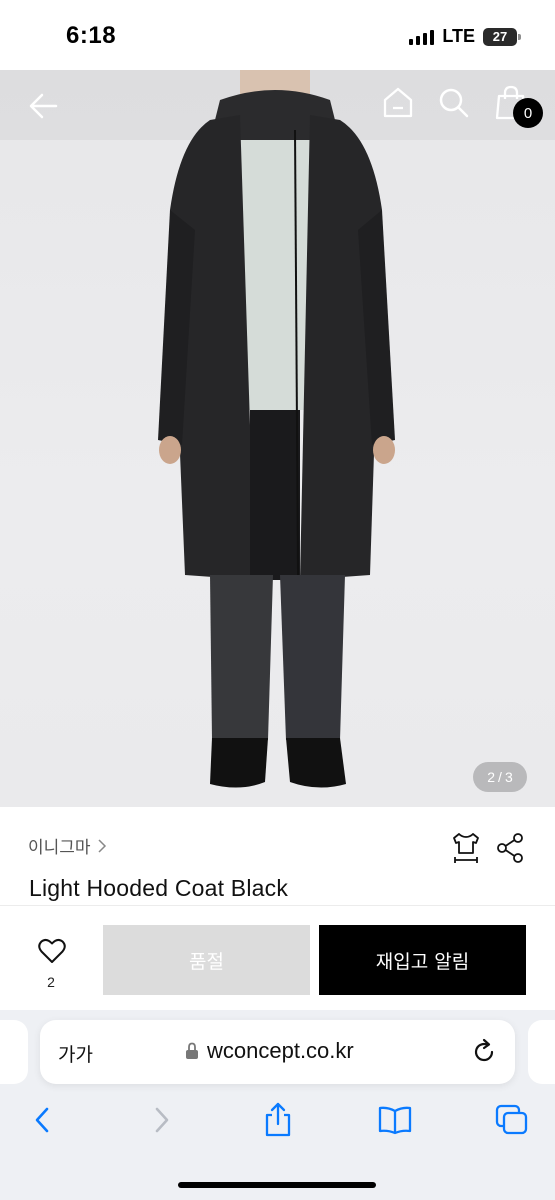 The image size is (555, 1200). Describe the element at coordinates (510, 848) in the screenshot. I see `share-icon` at that location.